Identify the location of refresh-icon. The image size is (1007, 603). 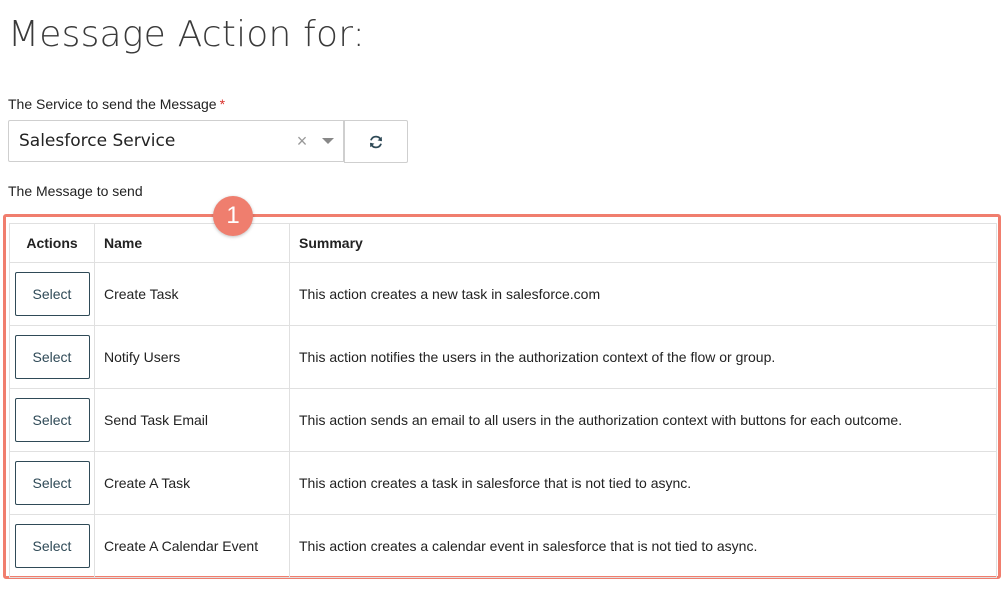
(376, 141).